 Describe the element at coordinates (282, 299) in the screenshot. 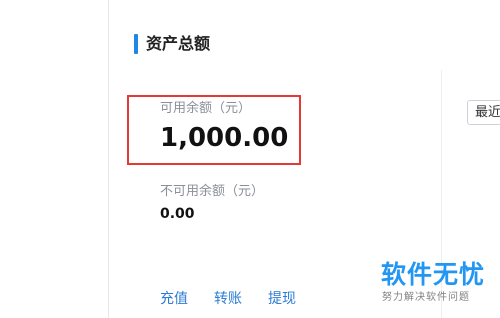

I see `withdraw-link: 提现` at that location.